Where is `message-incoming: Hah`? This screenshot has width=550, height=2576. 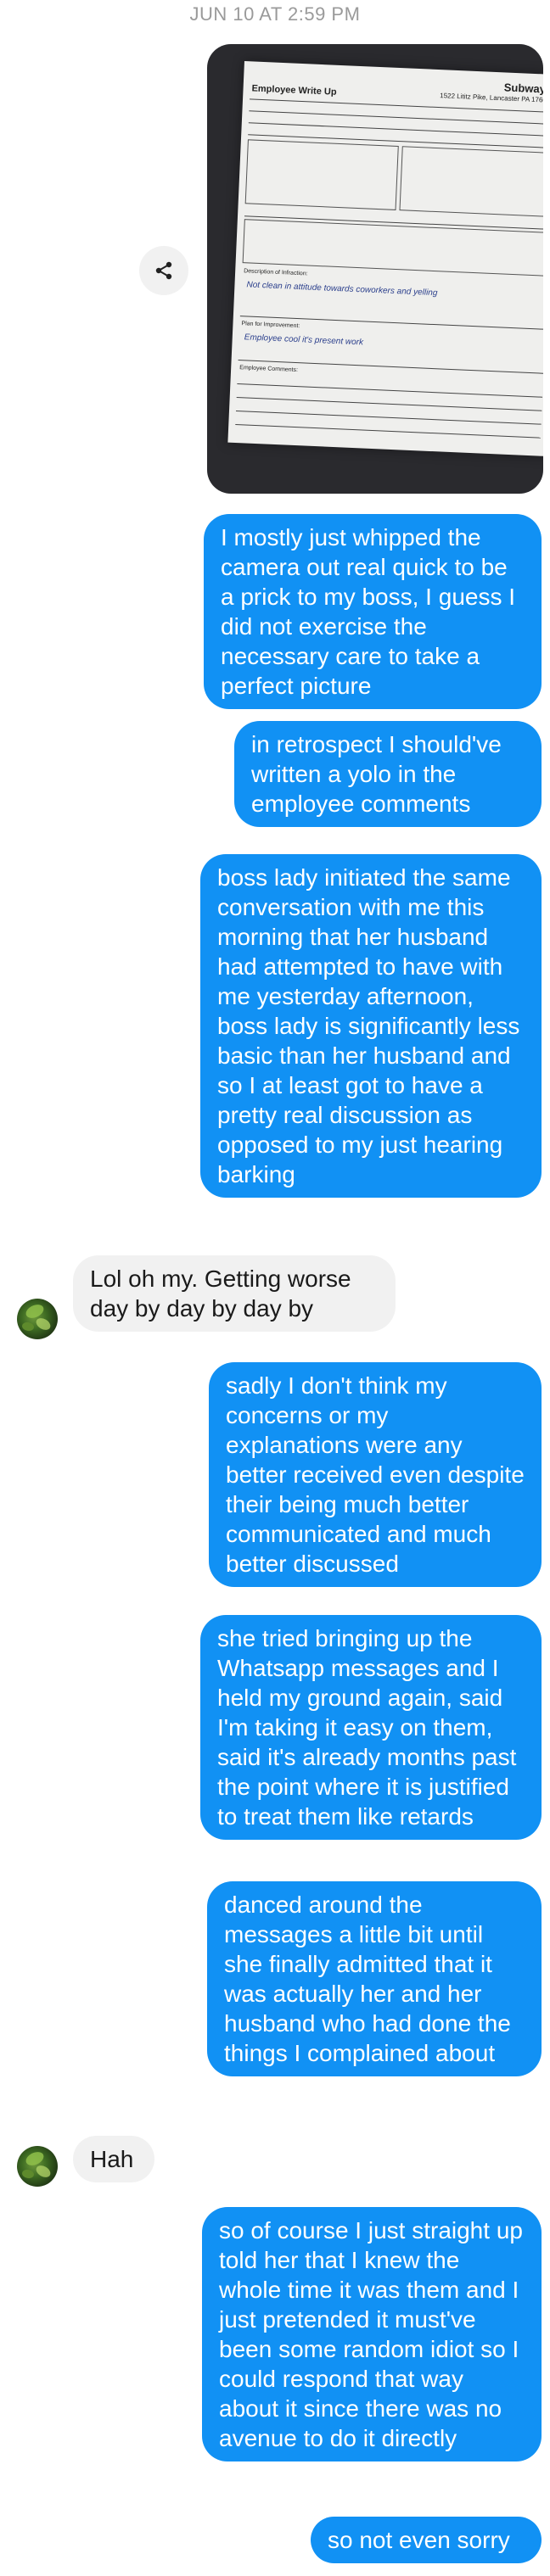 message-incoming: Hah is located at coordinates (113, 2159).